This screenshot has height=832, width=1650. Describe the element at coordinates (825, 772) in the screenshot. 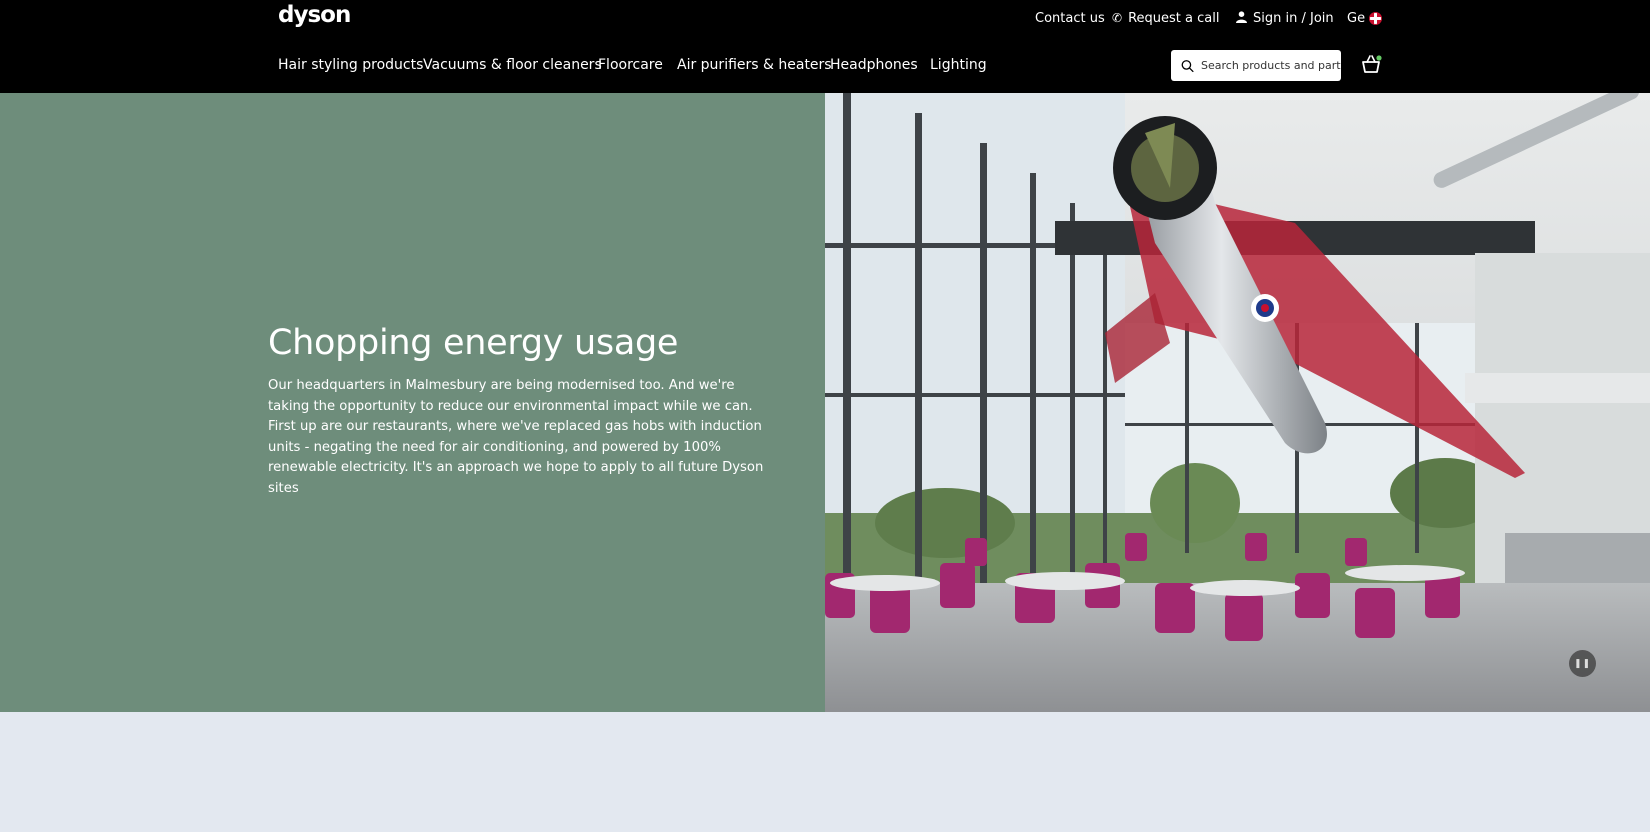

I see `lower-section` at that location.